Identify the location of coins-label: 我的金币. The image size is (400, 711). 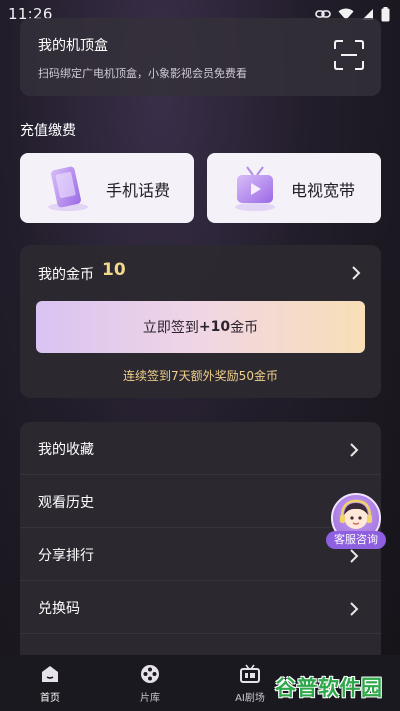
(66, 275).